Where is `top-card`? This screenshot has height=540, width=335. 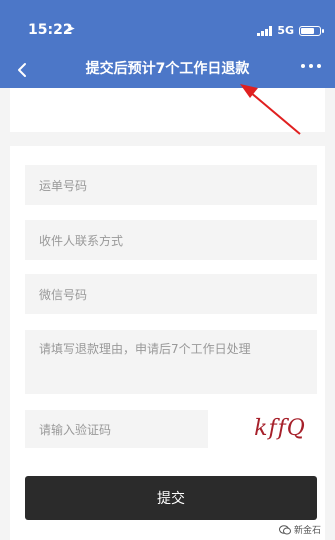
top-card is located at coordinates (167, 110).